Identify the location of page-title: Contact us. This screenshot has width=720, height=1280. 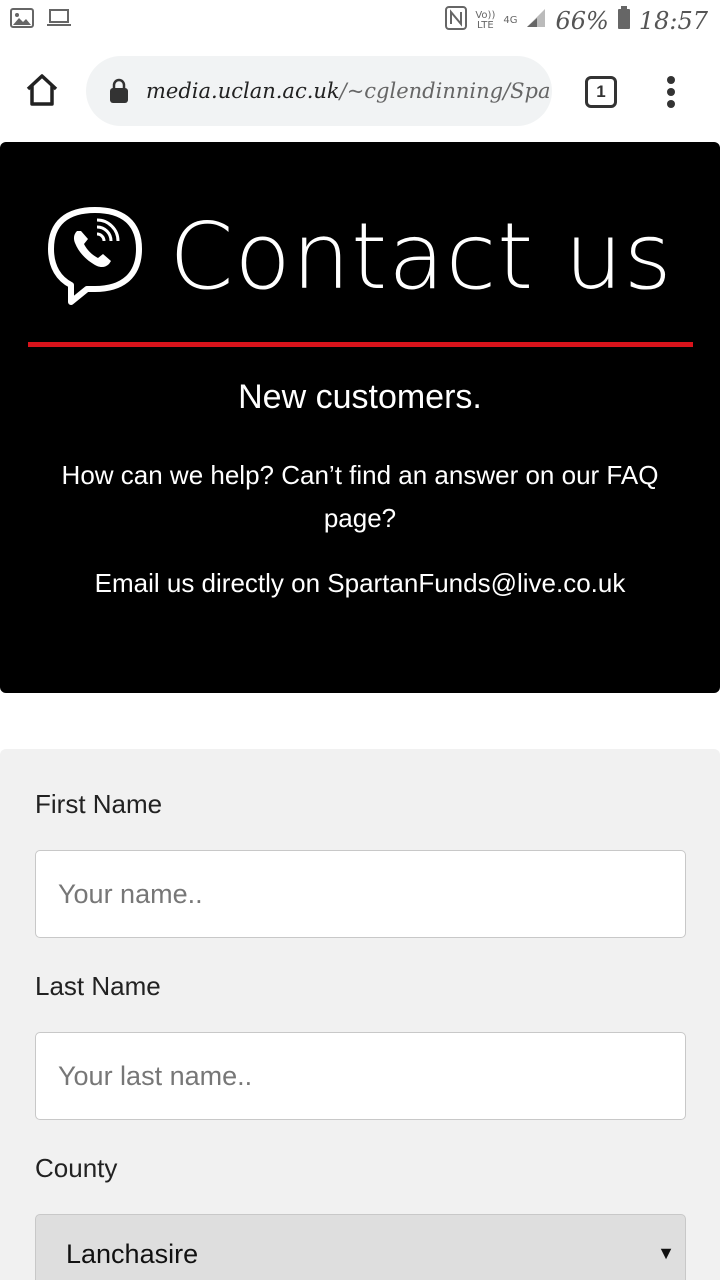
(421, 256).